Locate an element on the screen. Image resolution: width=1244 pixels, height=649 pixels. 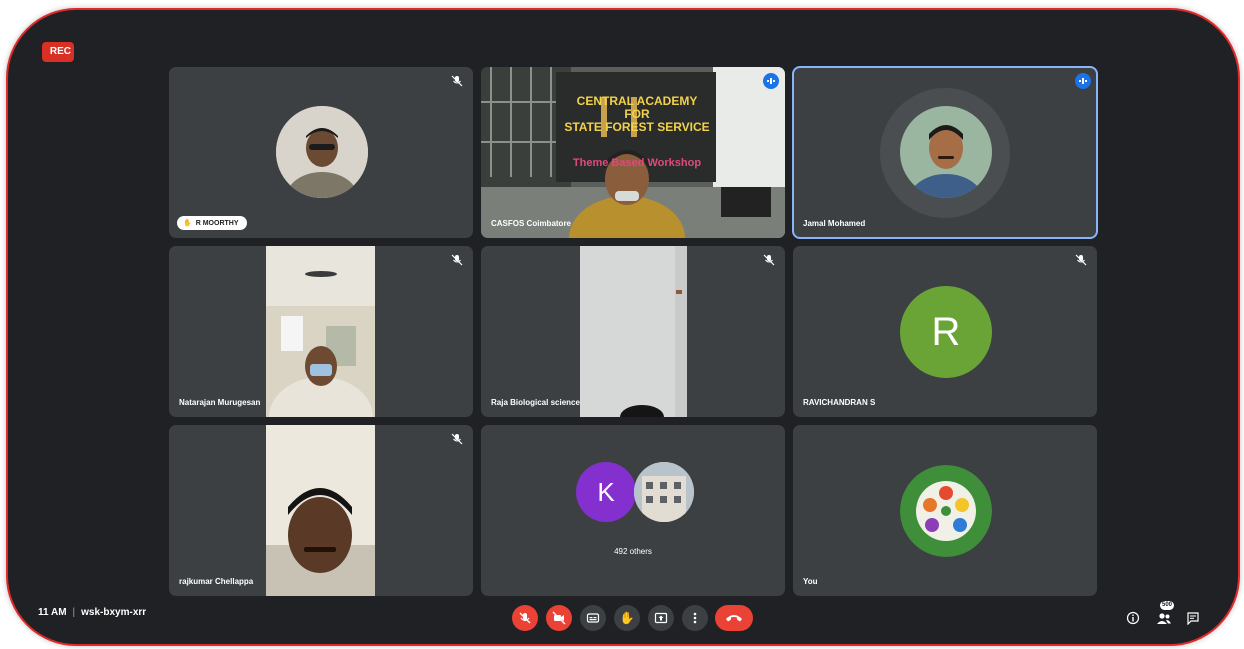
people-icon is located at coordinates (1164, 618).